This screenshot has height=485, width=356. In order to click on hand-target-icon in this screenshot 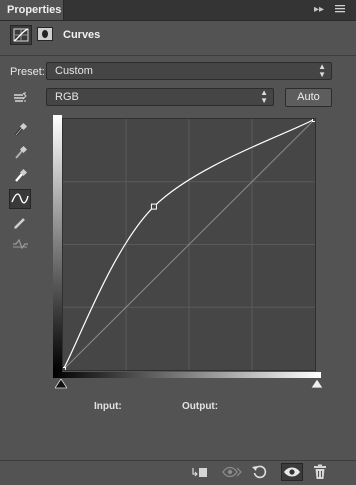, I will do `click(20, 97)`.